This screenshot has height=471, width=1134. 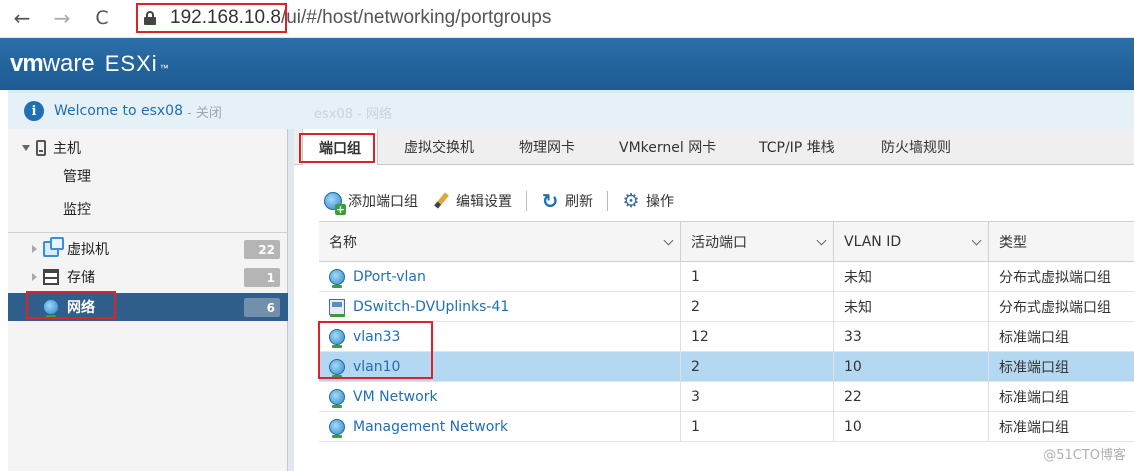 I want to click on table-row: DSwitch-DVUplinks-41 2 未知 分布式虚拟端口组, so click(x=726, y=307).